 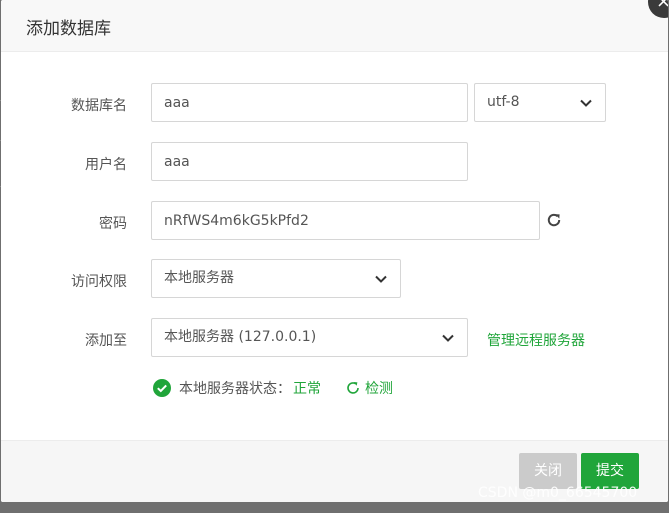 I want to click on access-label: 访问权限, so click(x=99, y=282).